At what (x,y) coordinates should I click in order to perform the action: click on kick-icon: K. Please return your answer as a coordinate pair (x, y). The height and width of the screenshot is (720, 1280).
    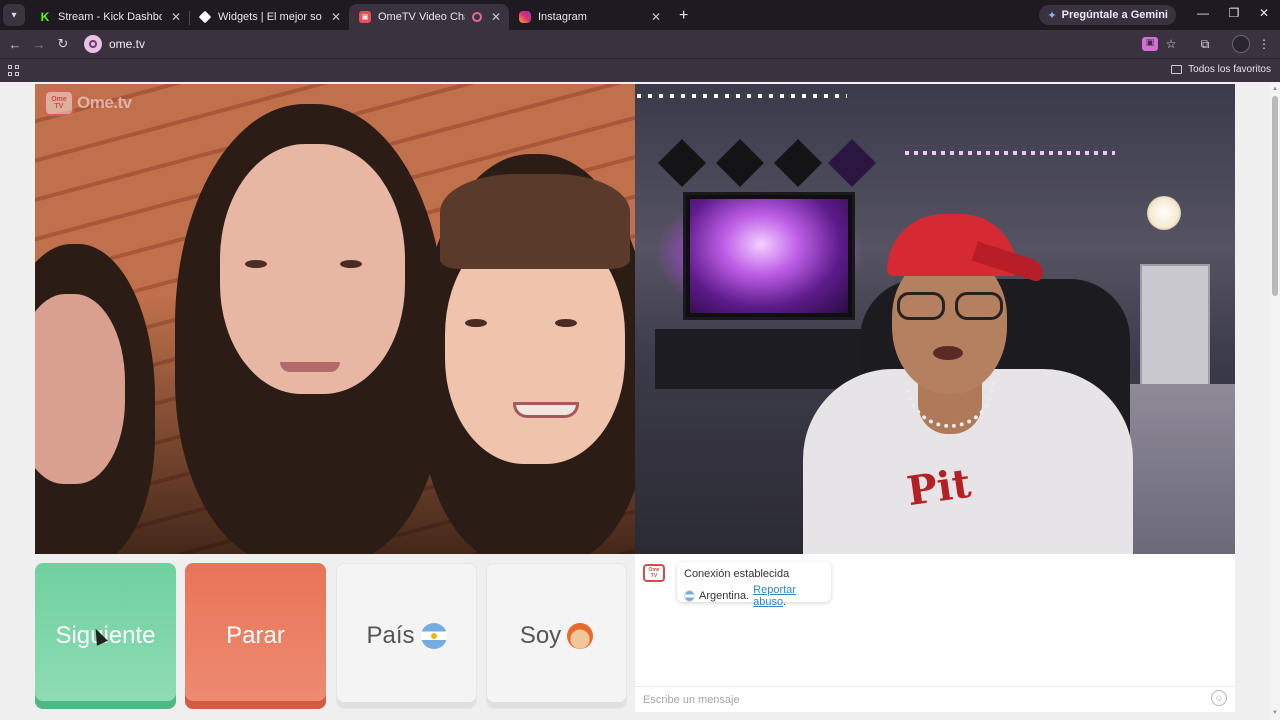
    Looking at the image, I should click on (45, 17).